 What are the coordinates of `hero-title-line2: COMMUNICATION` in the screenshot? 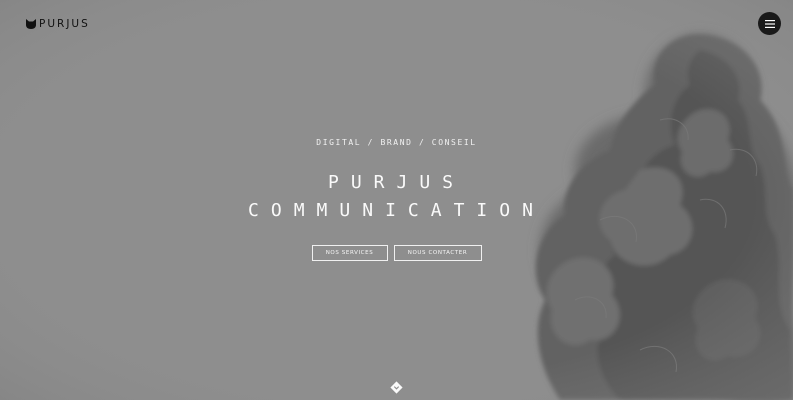 It's located at (396, 210).